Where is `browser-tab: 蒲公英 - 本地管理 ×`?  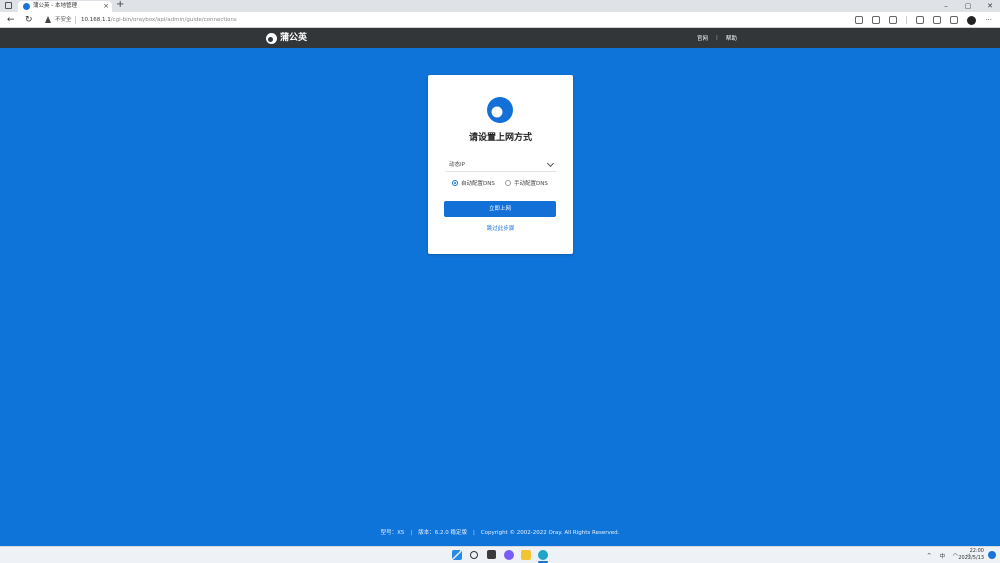
browser-tab: 蒲公英 - 本地管理 × is located at coordinates (65, 6).